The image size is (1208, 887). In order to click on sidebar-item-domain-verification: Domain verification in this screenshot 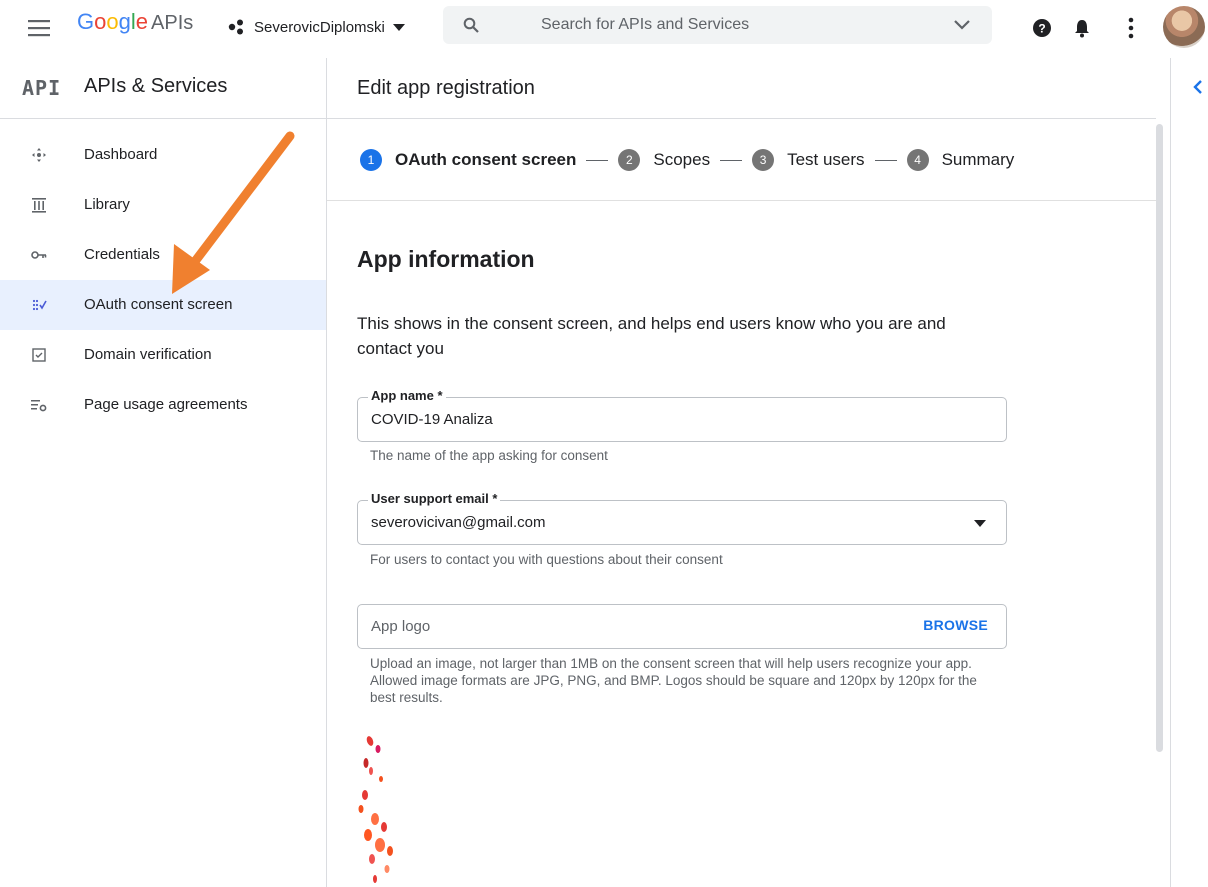, I will do `click(163, 355)`.